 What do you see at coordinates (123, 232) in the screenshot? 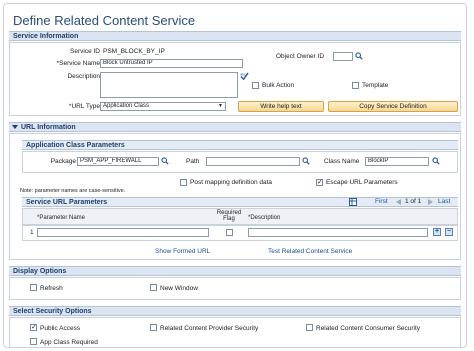
I see `param-name-input` at bounding box center [123, 232].